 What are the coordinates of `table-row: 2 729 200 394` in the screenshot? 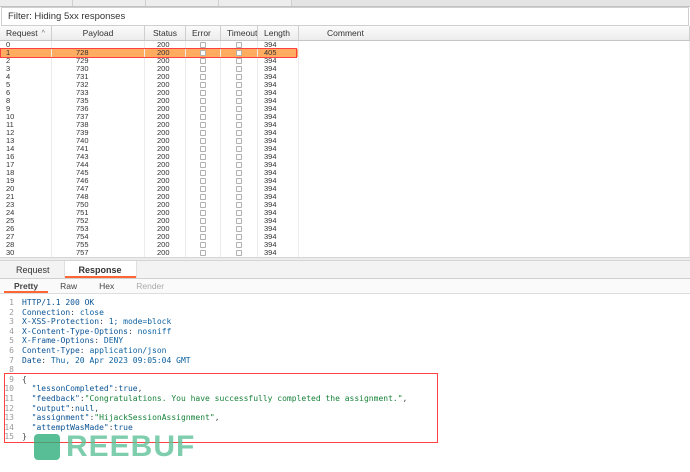 It's located at (345, 61).